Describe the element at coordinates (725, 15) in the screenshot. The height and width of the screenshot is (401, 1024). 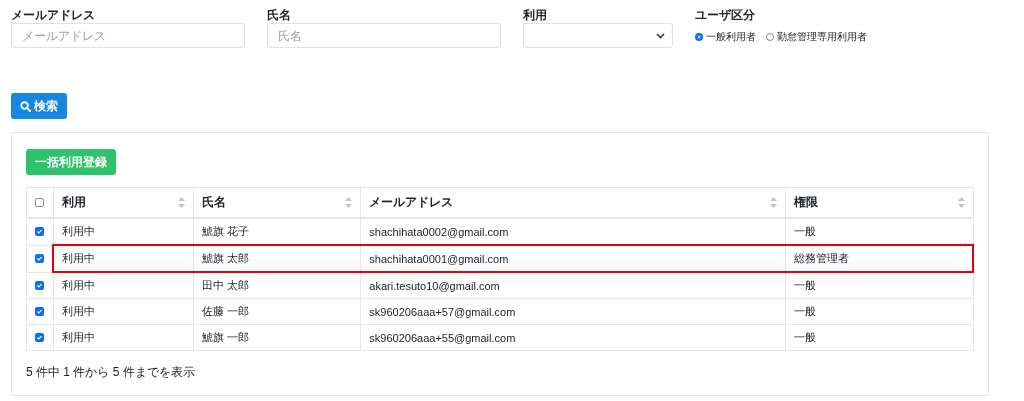
I see `field-label: ユーザ区分` at that location.